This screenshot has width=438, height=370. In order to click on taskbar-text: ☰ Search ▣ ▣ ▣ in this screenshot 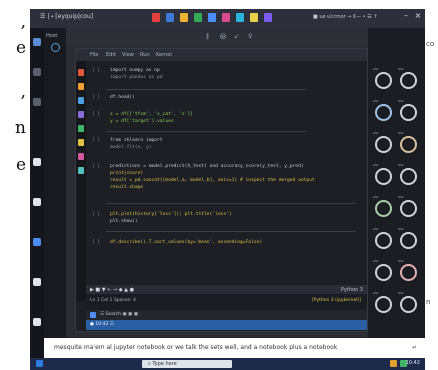, I will do `click(119, 314)`.